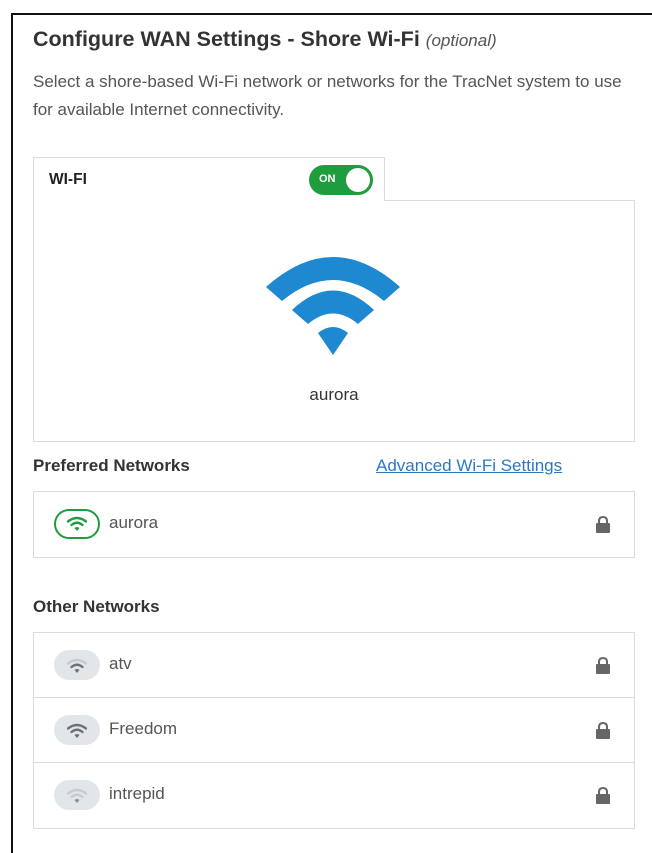  What do you see at coordinates (143, 728) in the screenshot?
I see `network-name: Freedom` at bounding box center [143, 728].